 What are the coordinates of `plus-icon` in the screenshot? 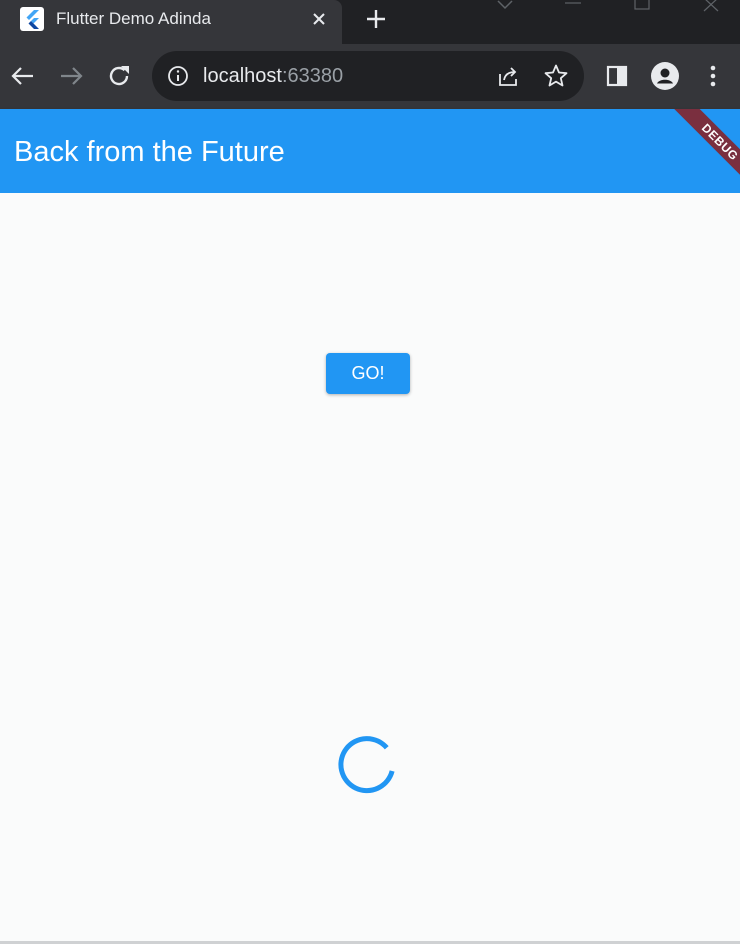 It's located at (376, 19).